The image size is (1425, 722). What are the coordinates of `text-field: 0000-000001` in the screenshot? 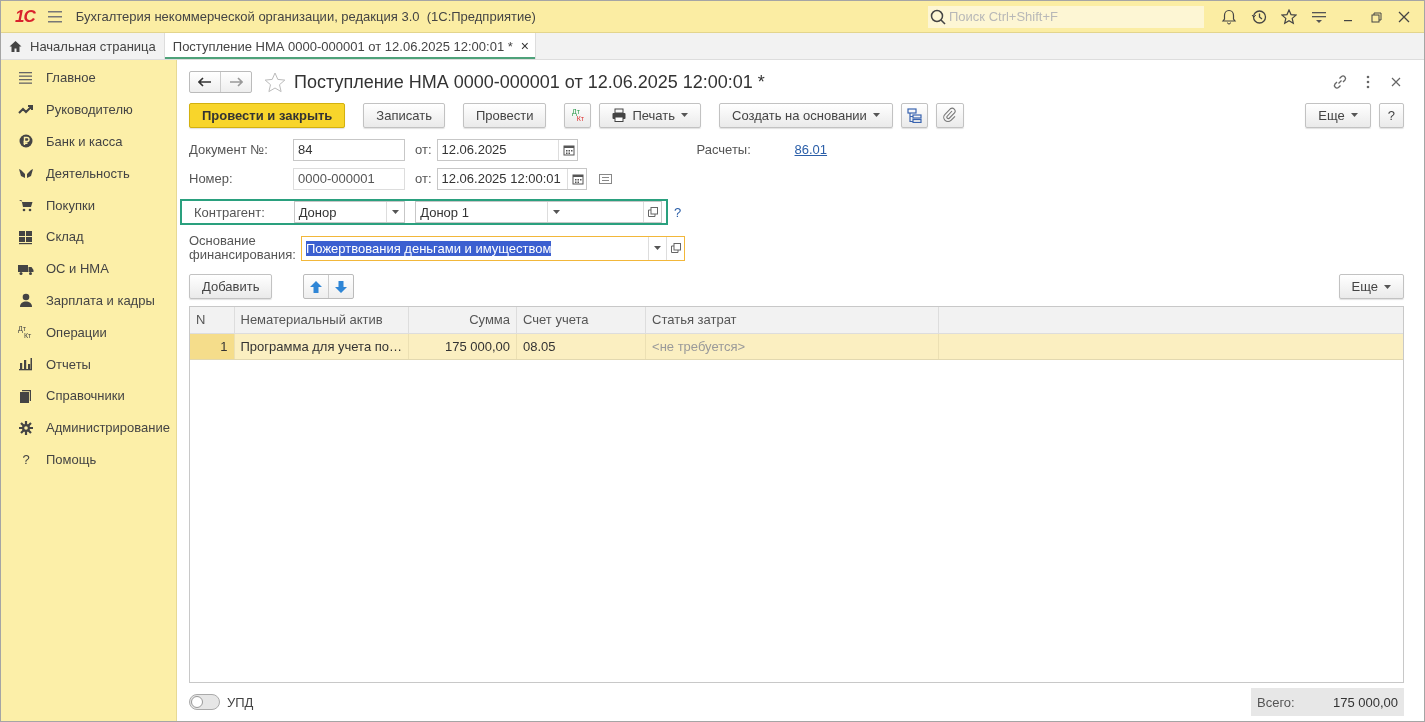 It's located at (349, 178).